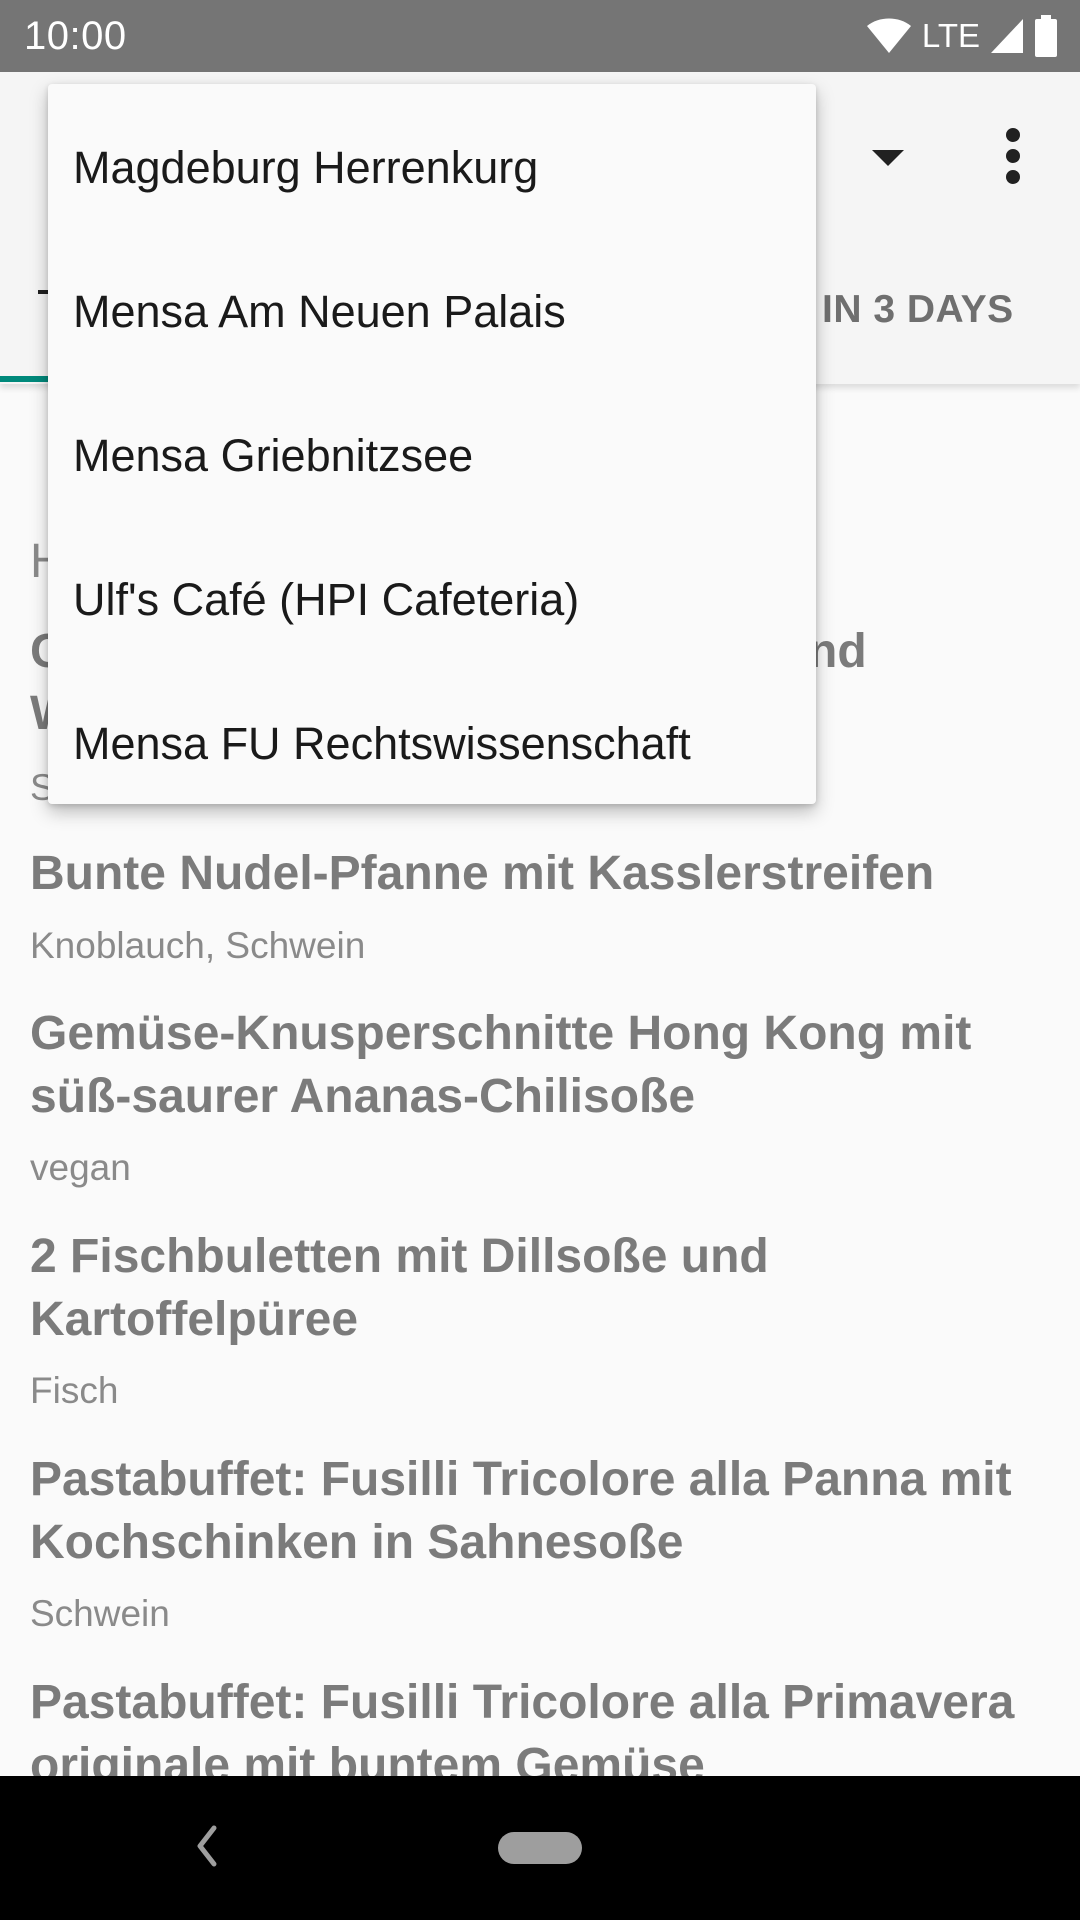 The height and width of the screenshot is (1920, 1080). What do you see at coordinates (530, 873) in the screenshot?
I see `meal-name: Bunte Nudel-Pfanne mit Kasslerstreifen` at bounding box center [530, 873].